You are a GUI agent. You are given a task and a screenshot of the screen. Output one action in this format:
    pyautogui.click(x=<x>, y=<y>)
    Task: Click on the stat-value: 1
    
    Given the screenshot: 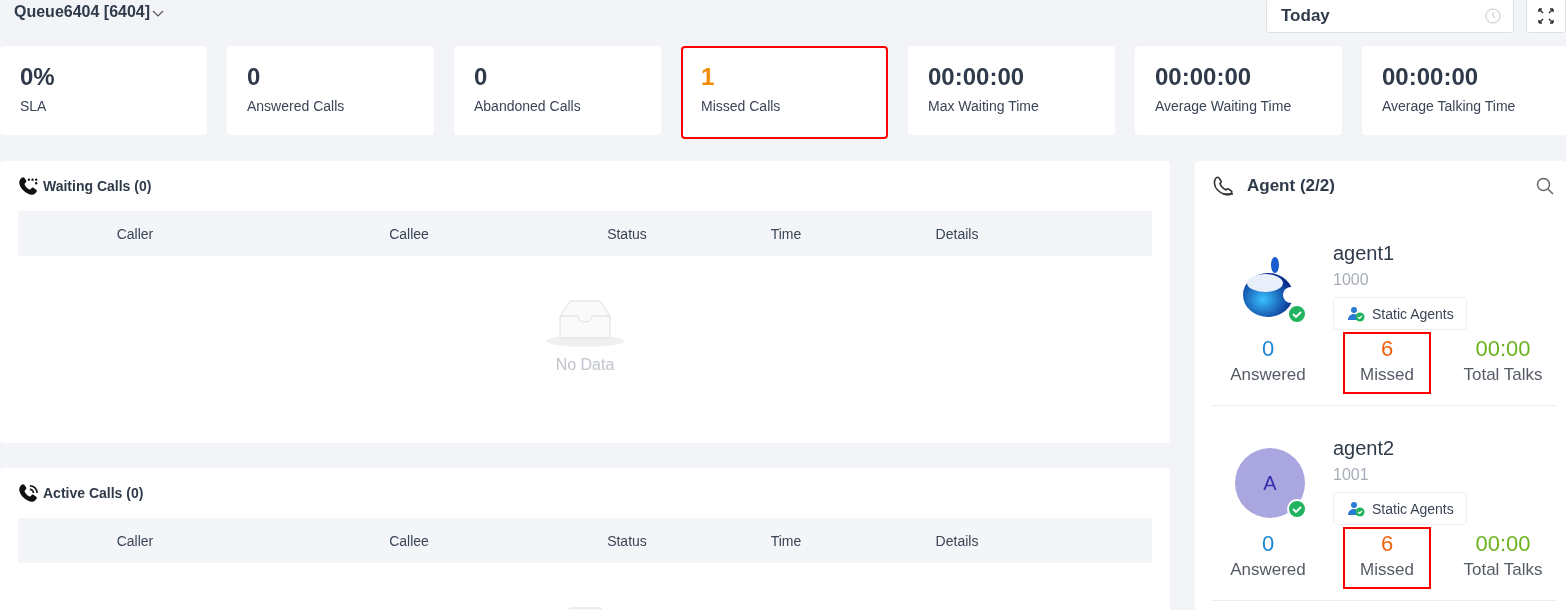 What is the action you would take?
    pyautogui.click(x=708, y=77)
    